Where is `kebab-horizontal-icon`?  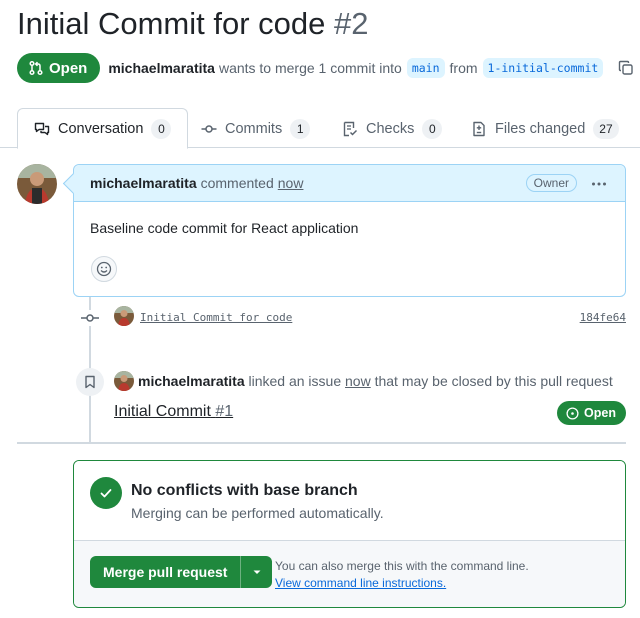 kebab-horizontal-icon is located at coordinates (599, 184).